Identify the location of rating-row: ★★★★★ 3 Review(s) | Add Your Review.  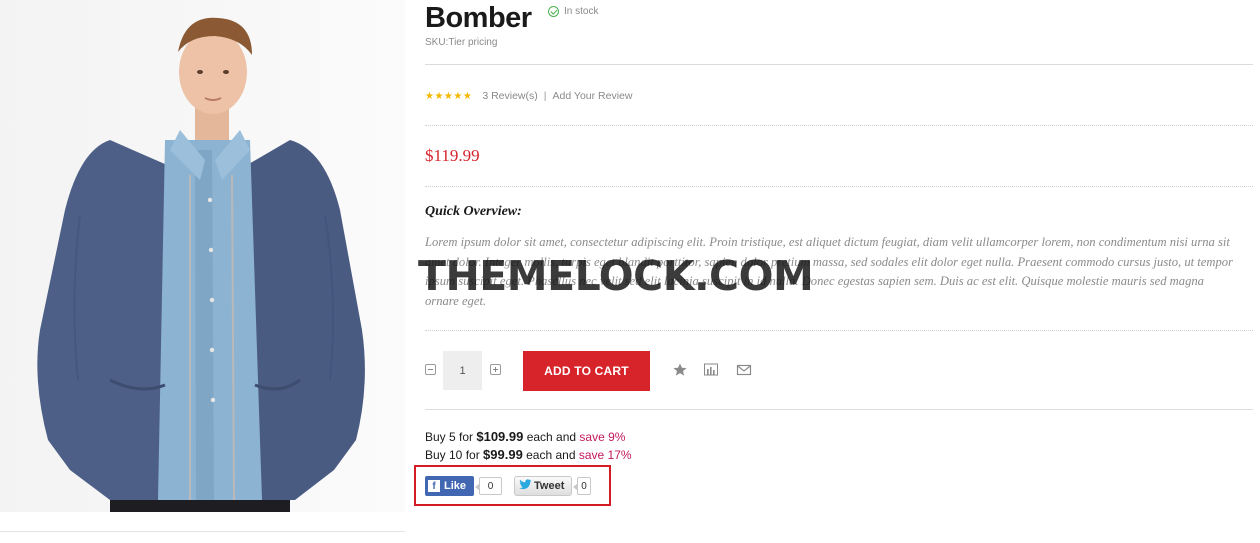
(528, 96).